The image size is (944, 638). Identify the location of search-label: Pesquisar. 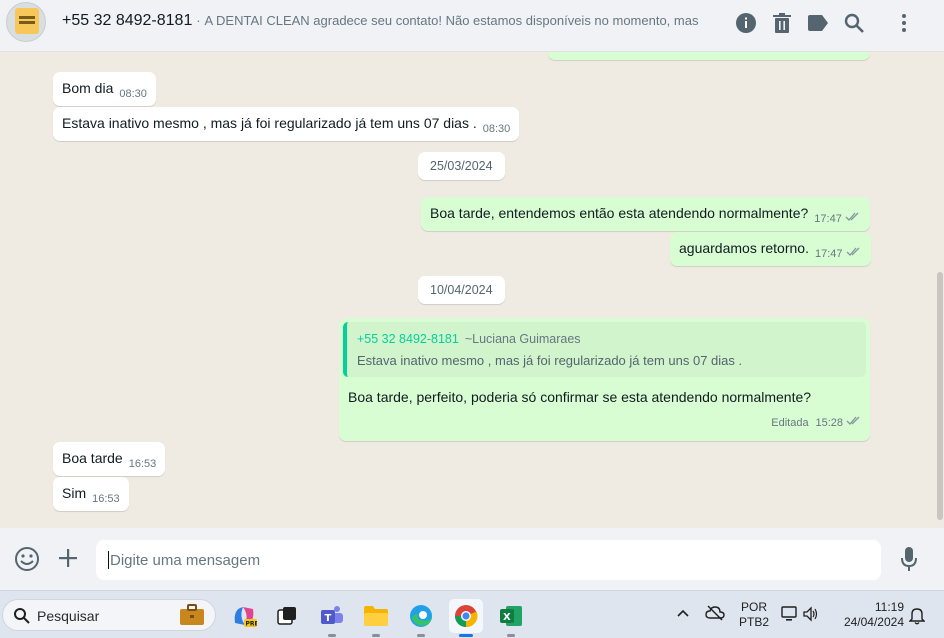
(68, 616).